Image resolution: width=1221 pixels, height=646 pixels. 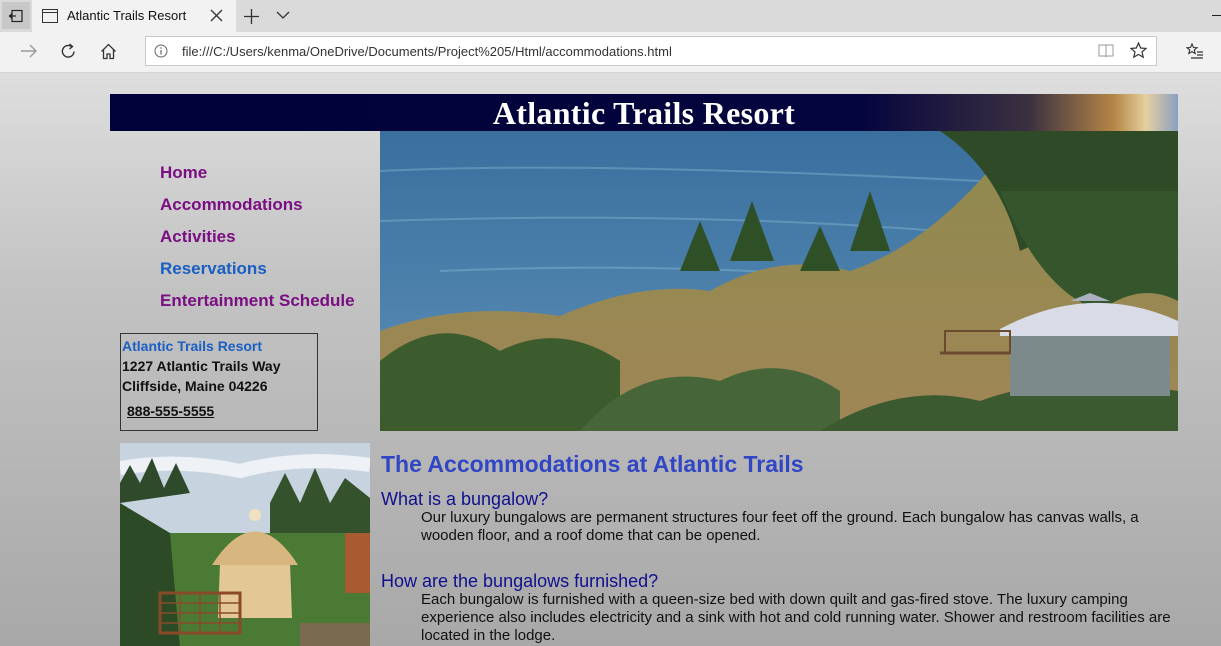 I want to click on site-title: Atlantic Trails Resort, so click(x=644, y=113).